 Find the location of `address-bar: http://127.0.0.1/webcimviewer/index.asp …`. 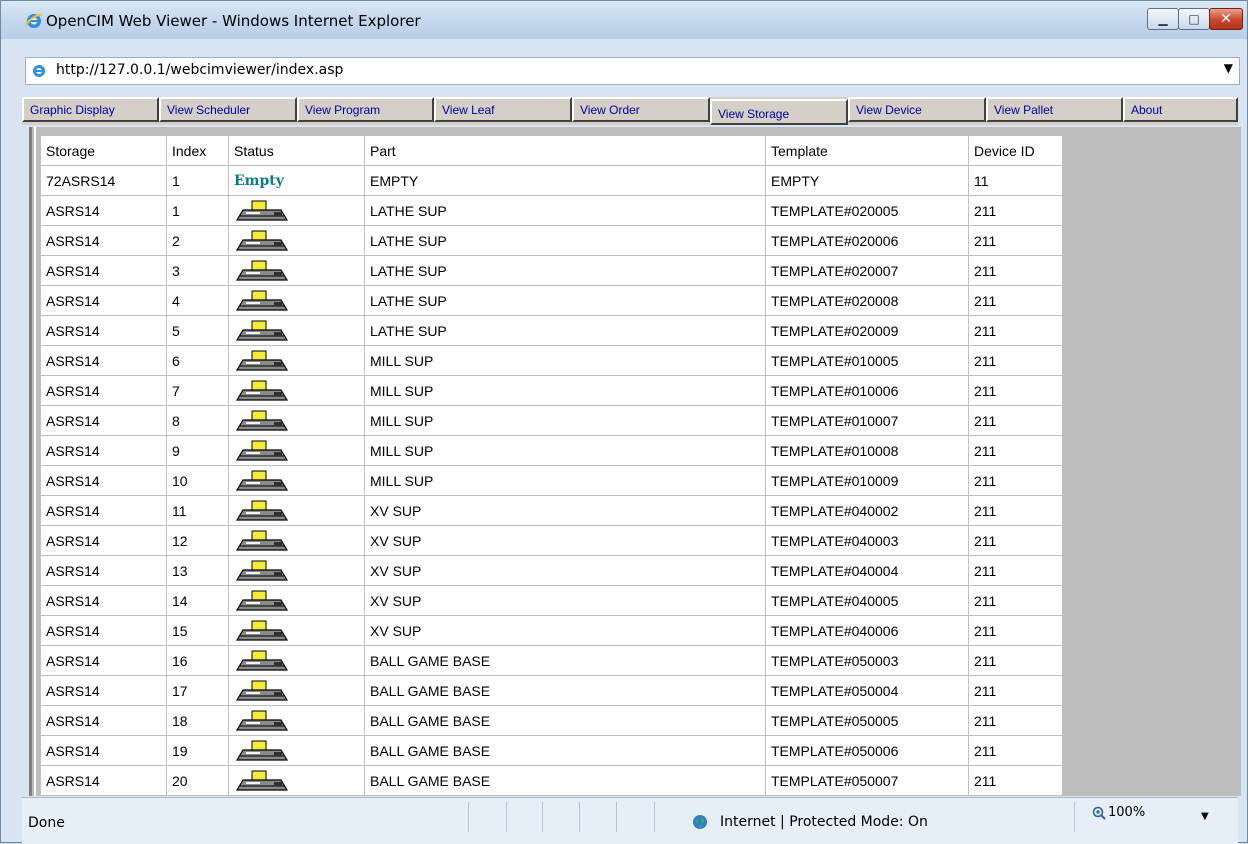

address-bar: http://127.0.0.1/webcimviewer/index.asp … is located at coordinates (632, 71).